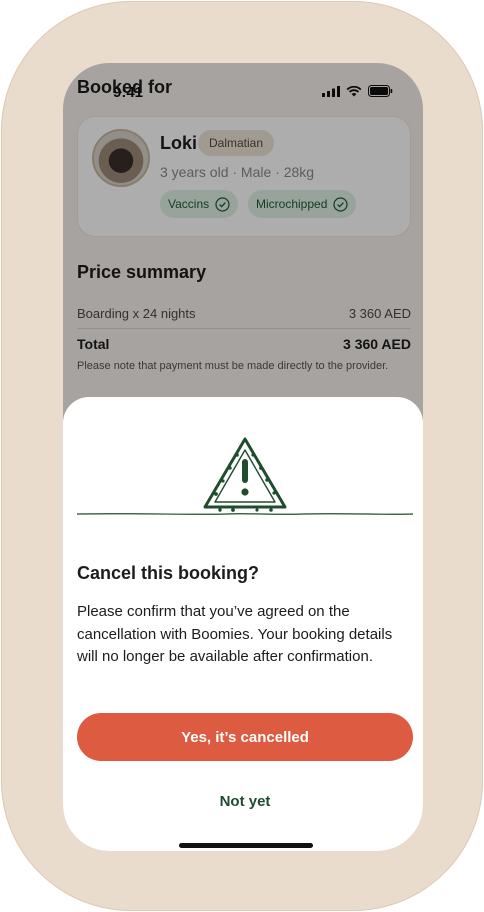  Describe the element at coordinates (245, 737) in the screenshot. I see `confirm-cancel-button: Yes, it’s cancelled` at that location.